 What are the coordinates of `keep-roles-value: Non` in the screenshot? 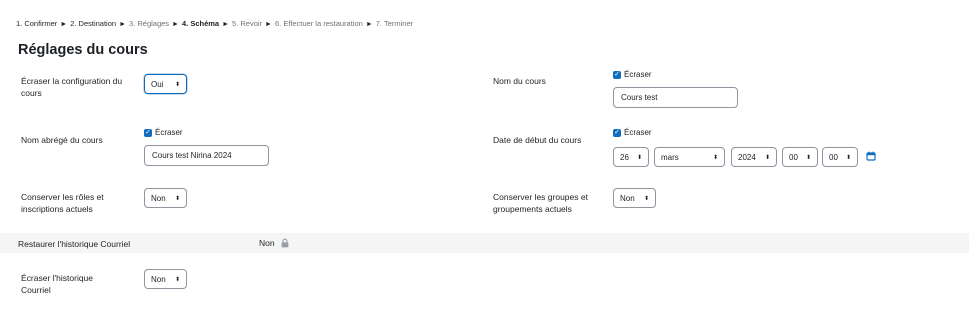 It's located at (158, 198).